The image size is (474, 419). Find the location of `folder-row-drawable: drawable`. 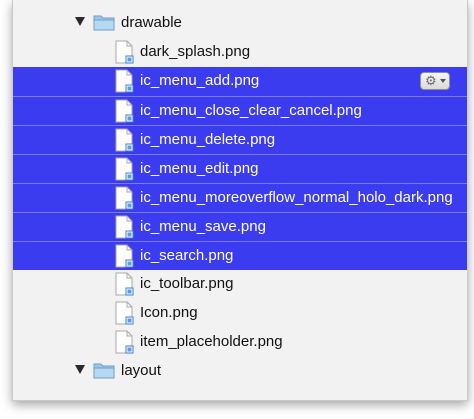

folder-row-drawable: drawable is located at coordinates (240, 23).